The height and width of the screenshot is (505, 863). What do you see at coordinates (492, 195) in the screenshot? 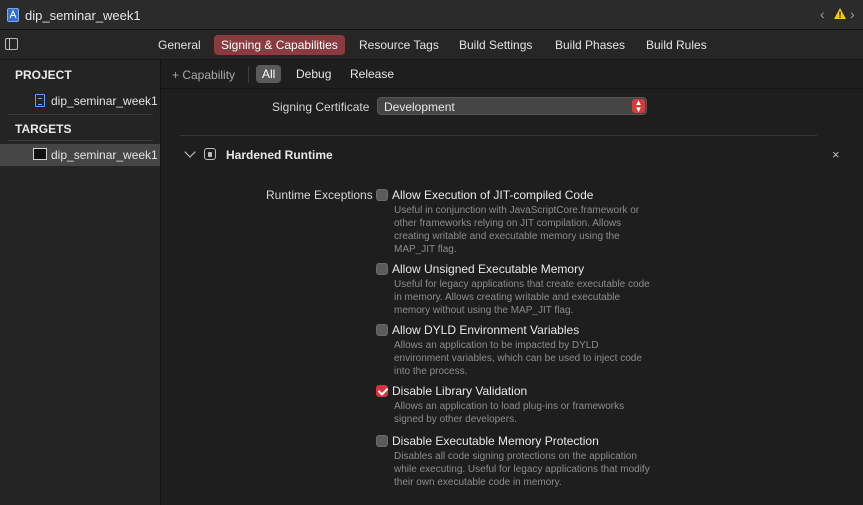
I see `exception-title: Allow Execution of JIT-compiled Code` at bounding box center [492, 195].